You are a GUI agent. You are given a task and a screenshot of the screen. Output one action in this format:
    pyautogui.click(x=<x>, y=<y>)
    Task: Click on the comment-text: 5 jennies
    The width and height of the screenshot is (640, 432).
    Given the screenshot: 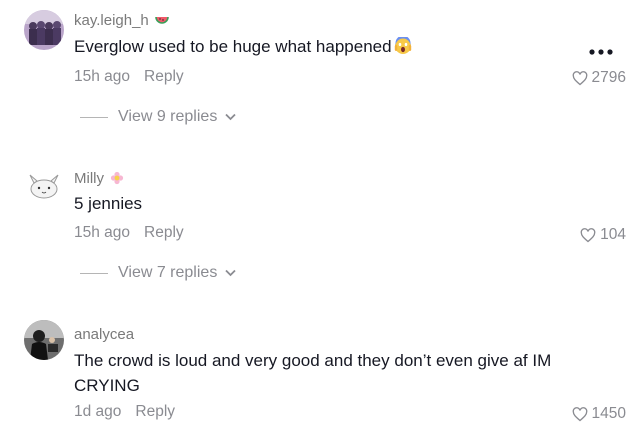 What is the action you would take?
    pyautogui.click(x=108, y=203)
    